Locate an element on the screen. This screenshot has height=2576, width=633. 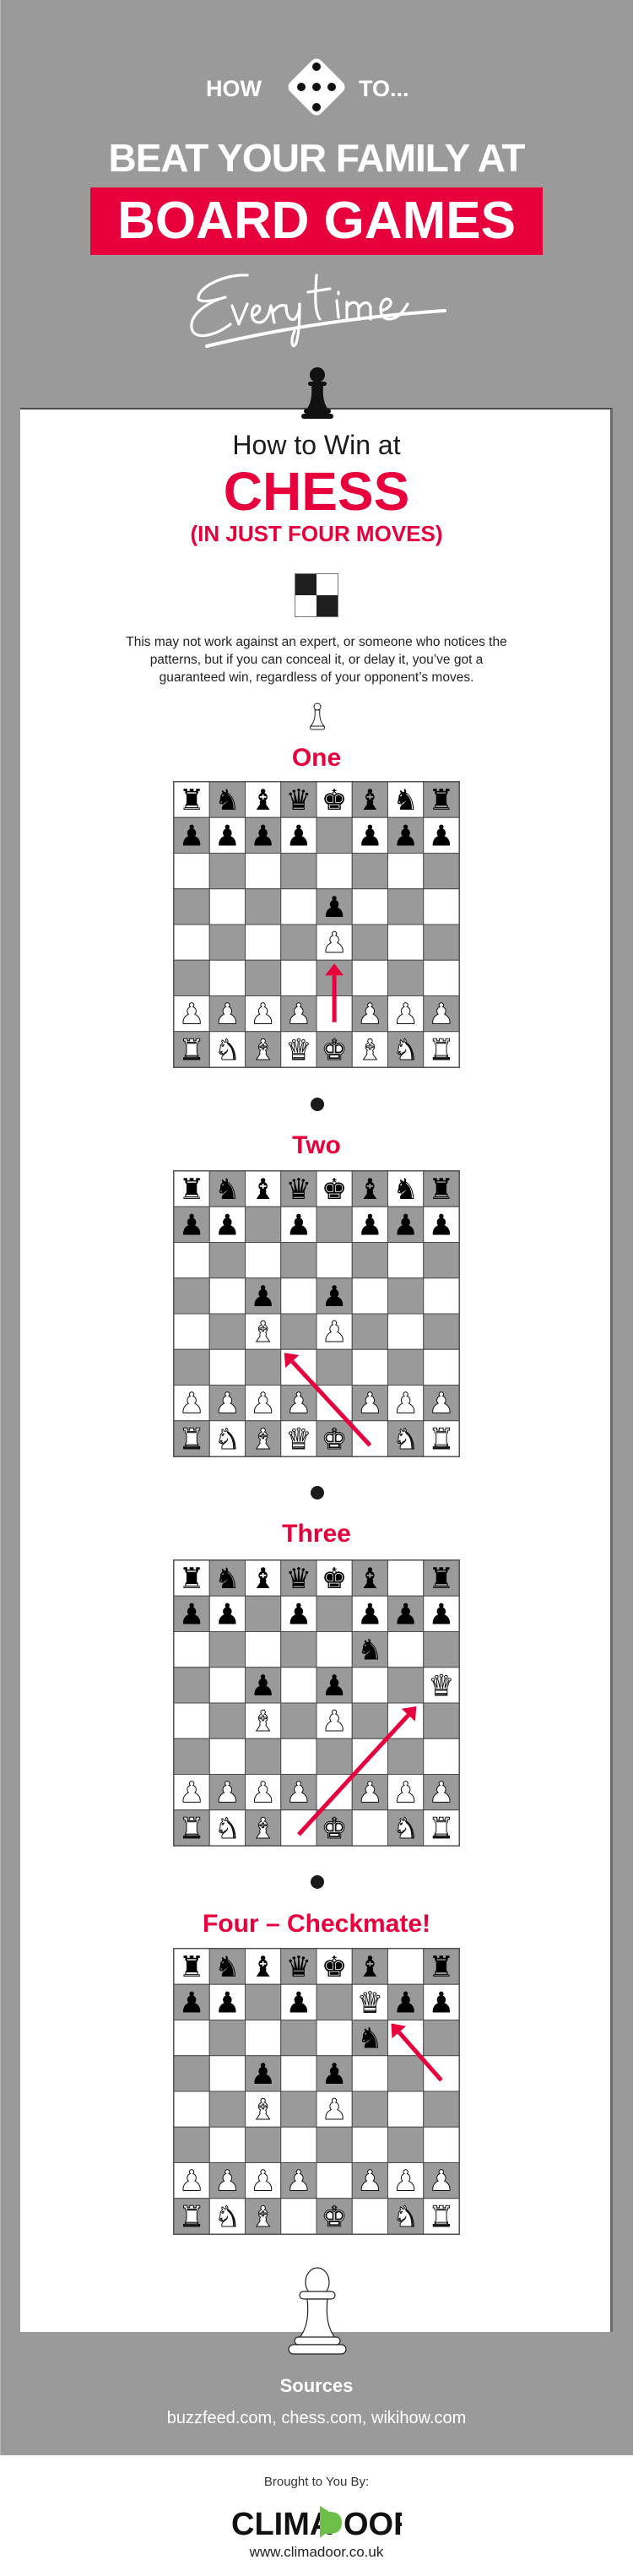
white-pawn-icon is located at coordinates (317, 2311).